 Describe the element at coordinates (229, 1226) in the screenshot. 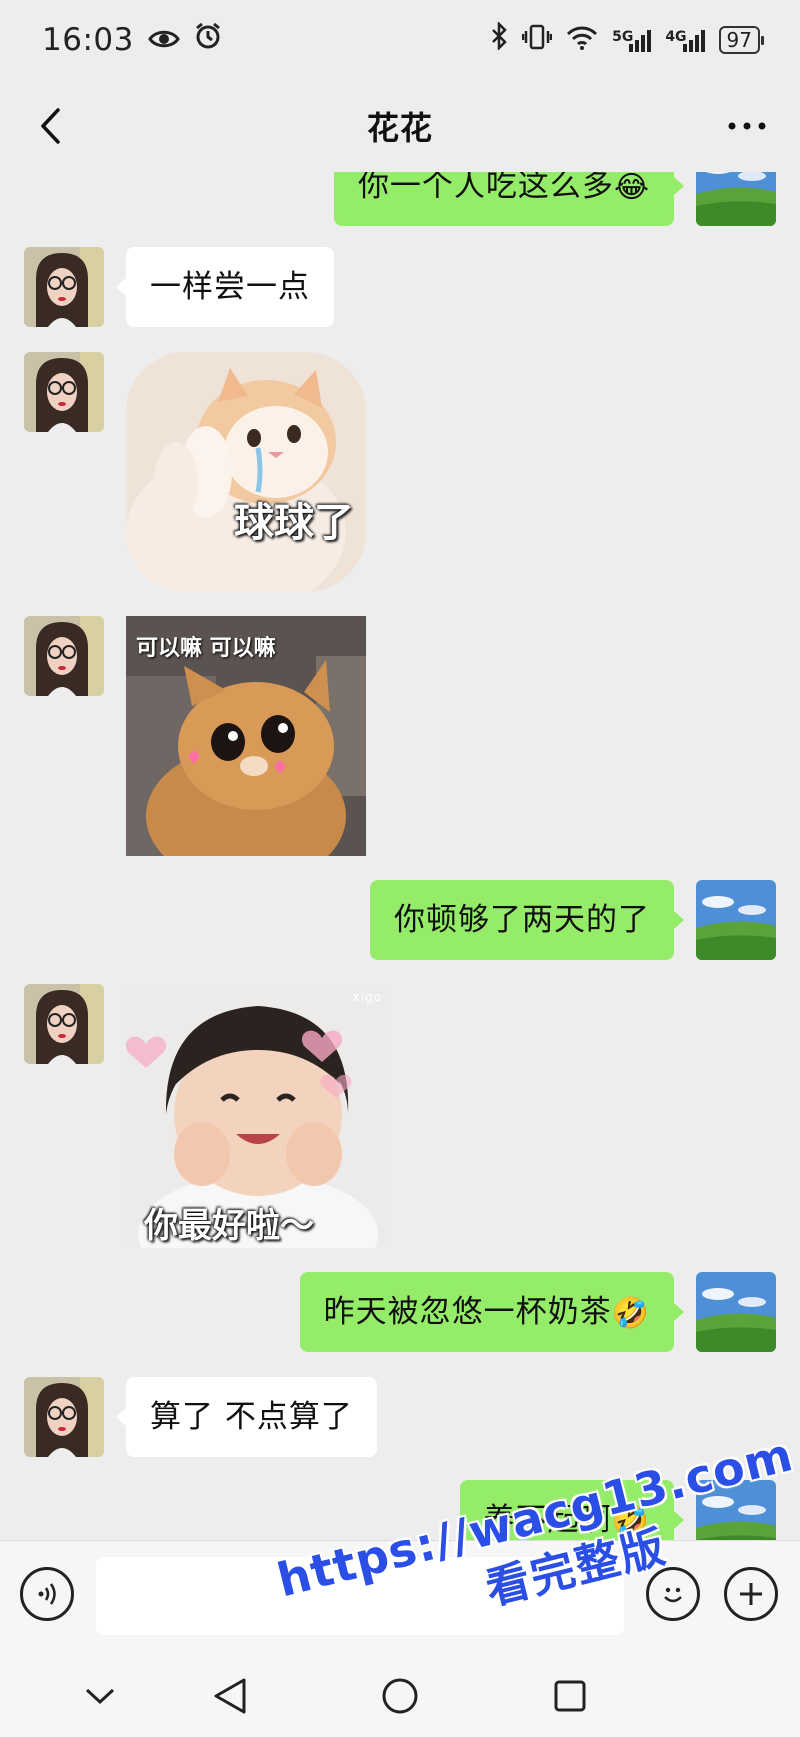

I see `sticker-caption: 你最好啦～` at that location.